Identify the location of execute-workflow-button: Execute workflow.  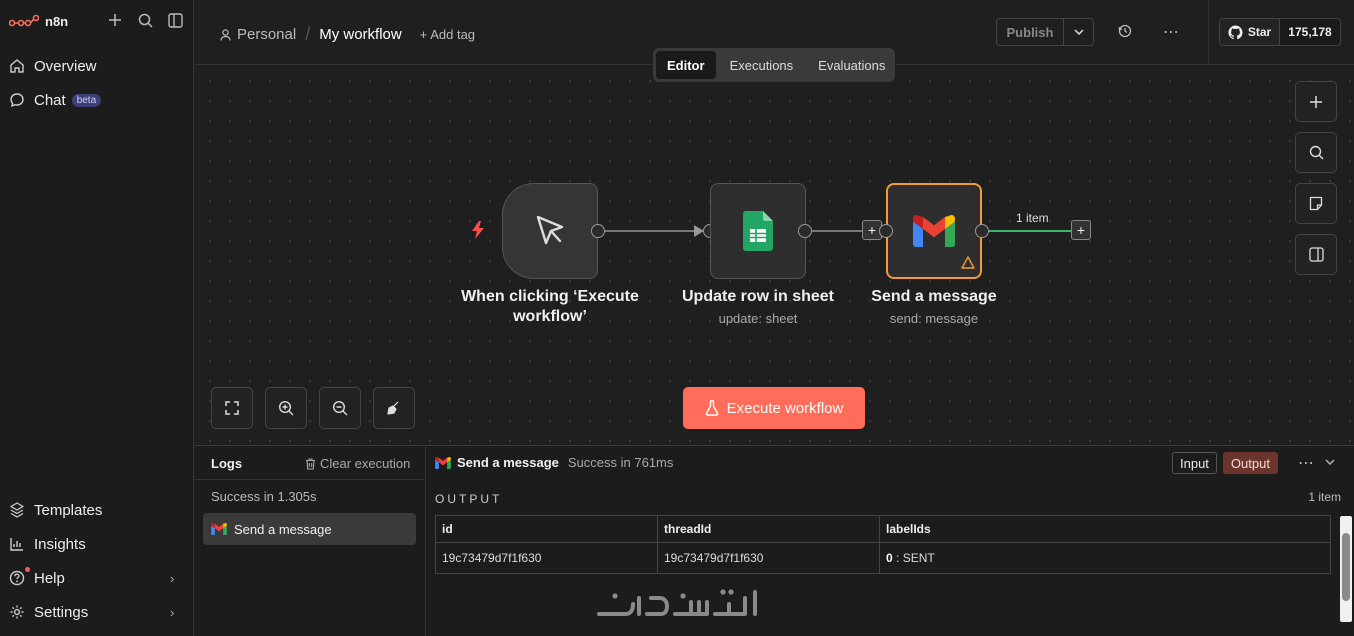
(774, 408).